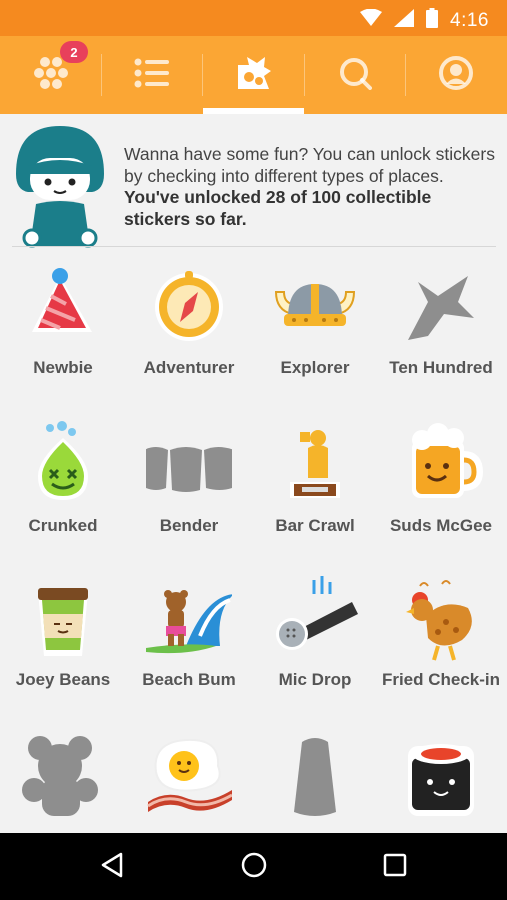  I want to click on sushi-icon, so click(441, 780).